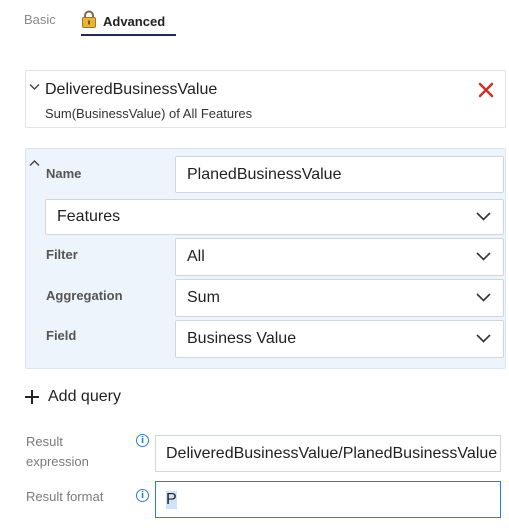  What do you see at coordinates (131, 89) in the screenshot?
I see `query-title: DeliveredBusinessValue` at bounding box center [131, 89].